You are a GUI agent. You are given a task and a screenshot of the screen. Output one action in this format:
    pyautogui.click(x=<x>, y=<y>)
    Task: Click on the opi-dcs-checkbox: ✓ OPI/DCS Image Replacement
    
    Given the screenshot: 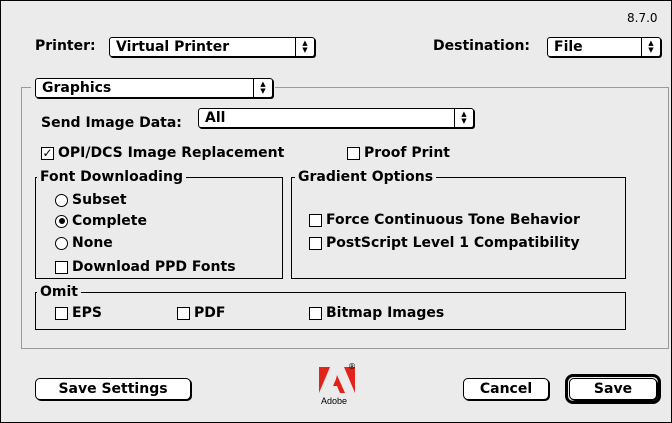 What is the action you would take?
    pyautogui.click(x=162, y=153)
    